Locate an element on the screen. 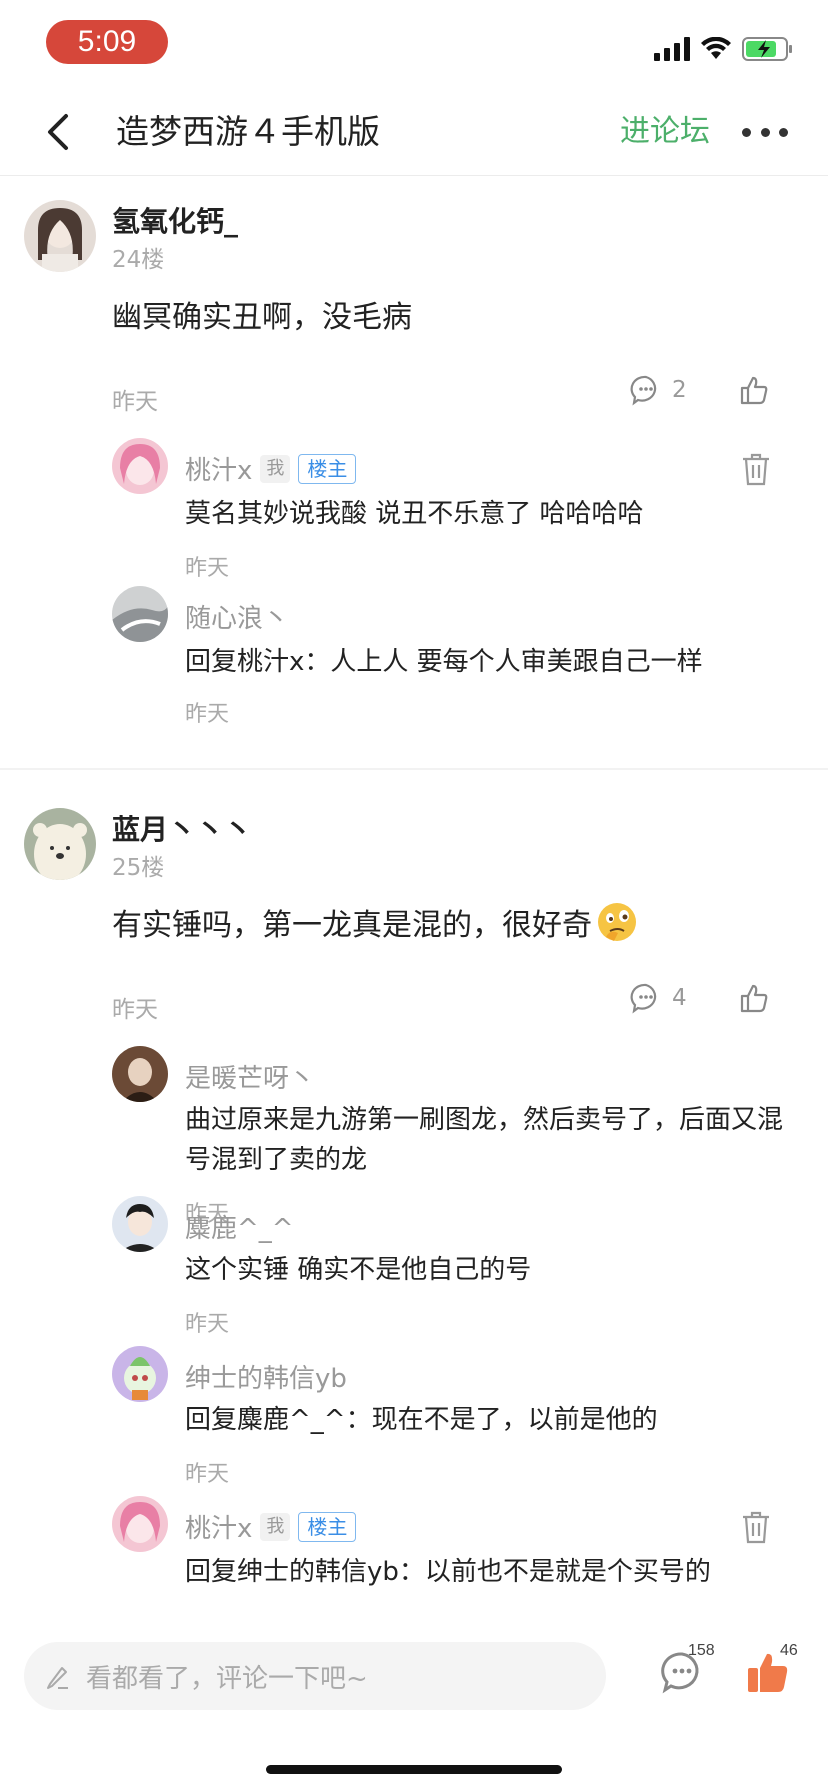  like-count: 46 is located at coordinates (789, 1650).